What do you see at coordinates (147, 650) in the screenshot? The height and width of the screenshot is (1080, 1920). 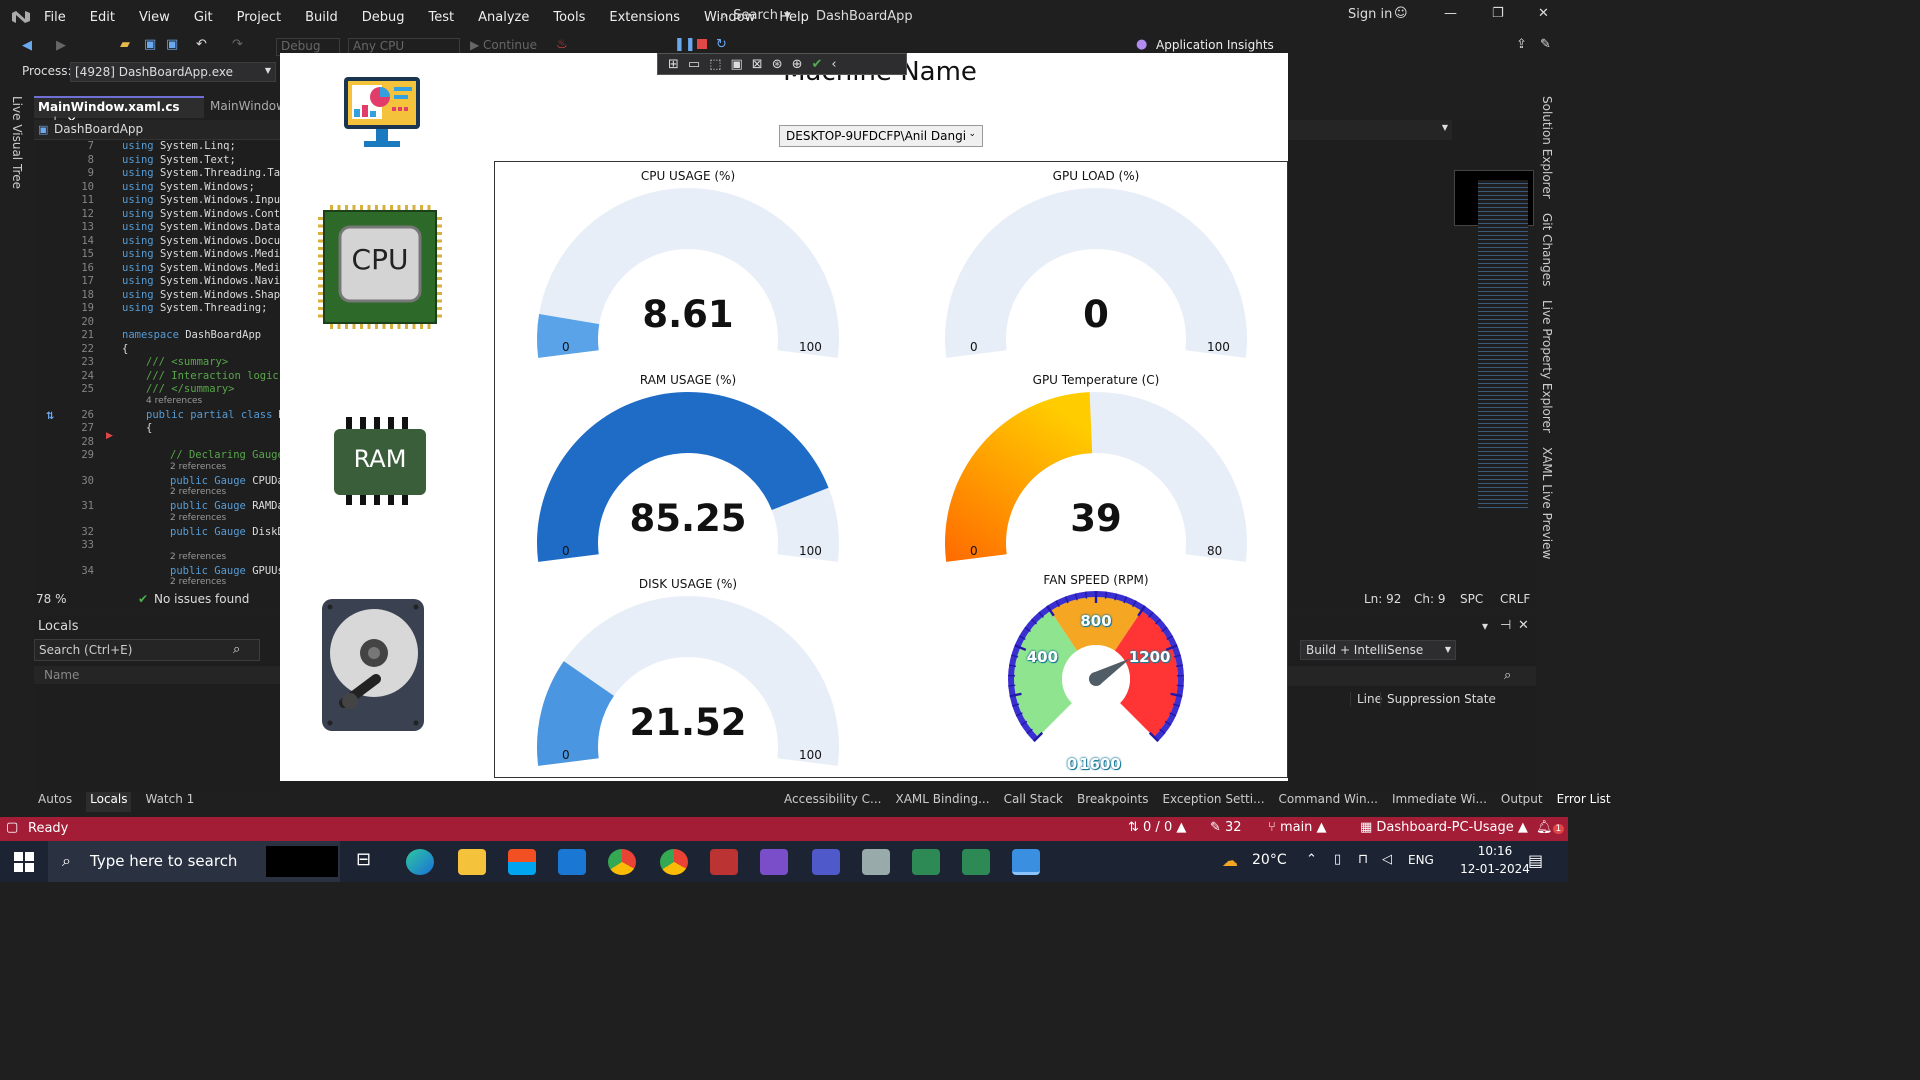 I see `locals-search-input: Search (Ctrl+E) ⌕` at bounding box center [147, 650].